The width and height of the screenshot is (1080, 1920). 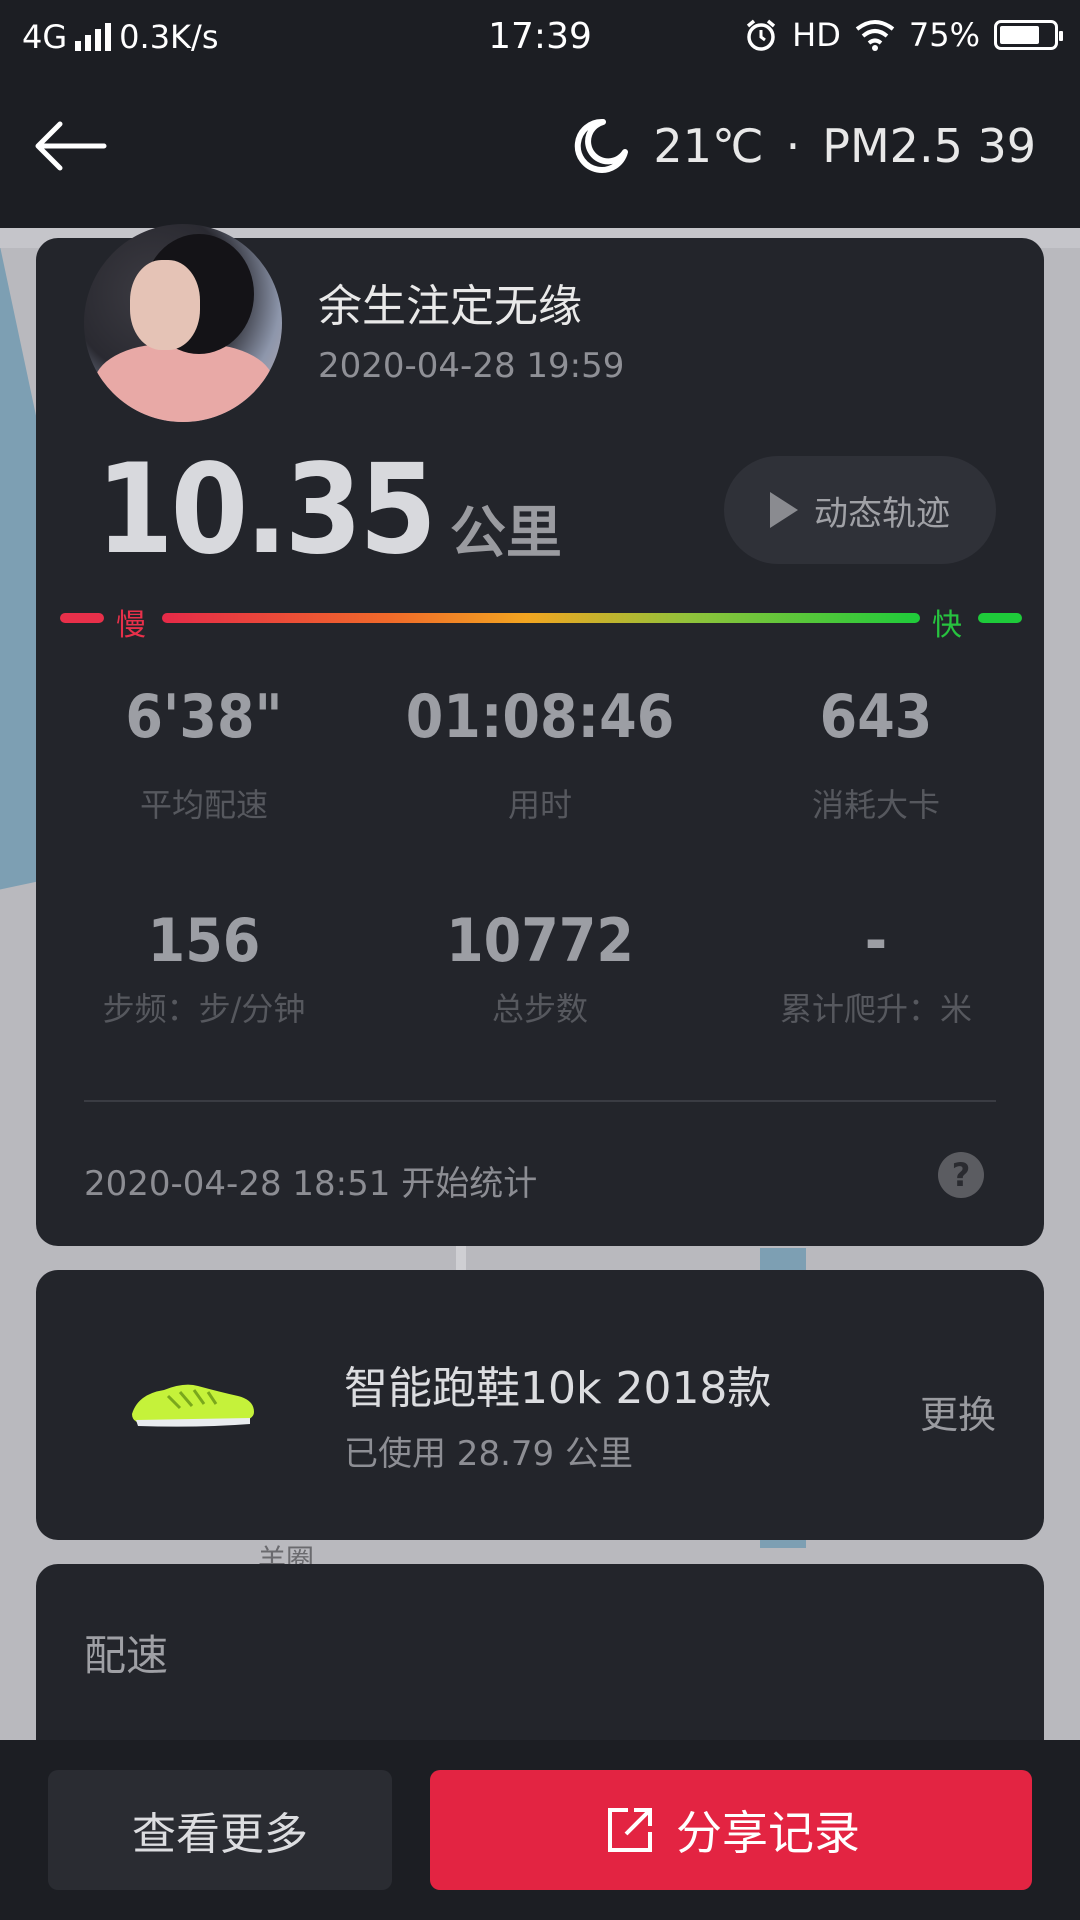 I want to click on stat-label: 步频：步/分钟, so click(x=204, y=1009).